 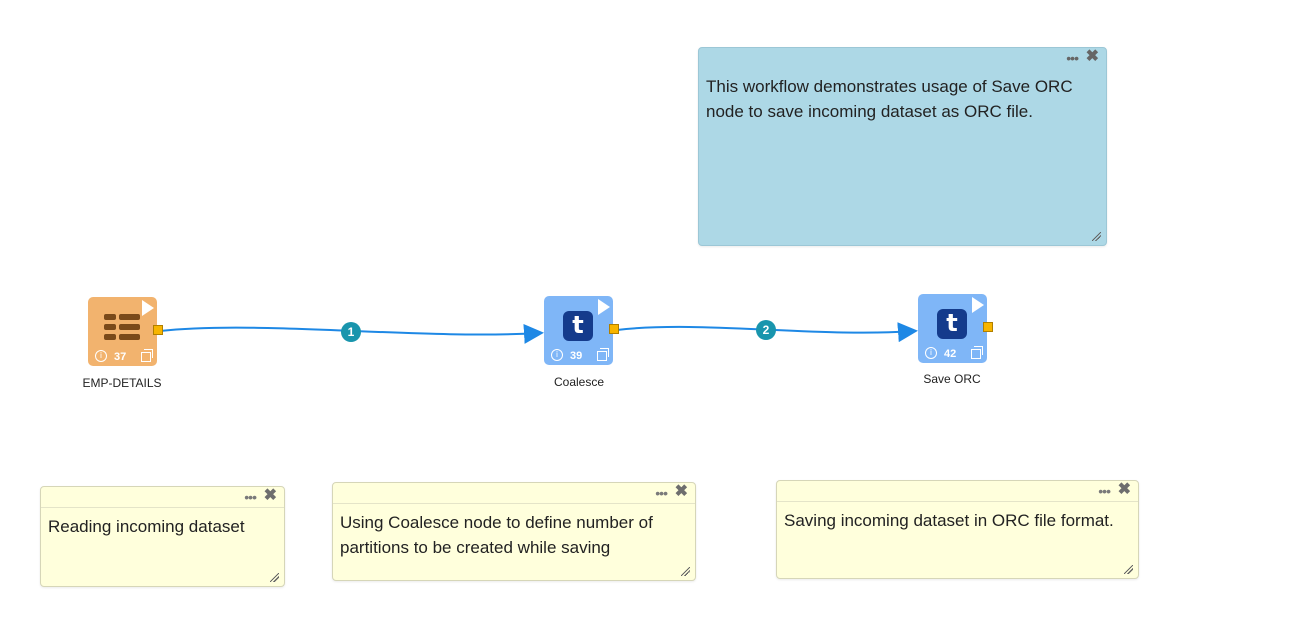 I want to click on edge-2-badge: 2, so click(x=766, y=330).